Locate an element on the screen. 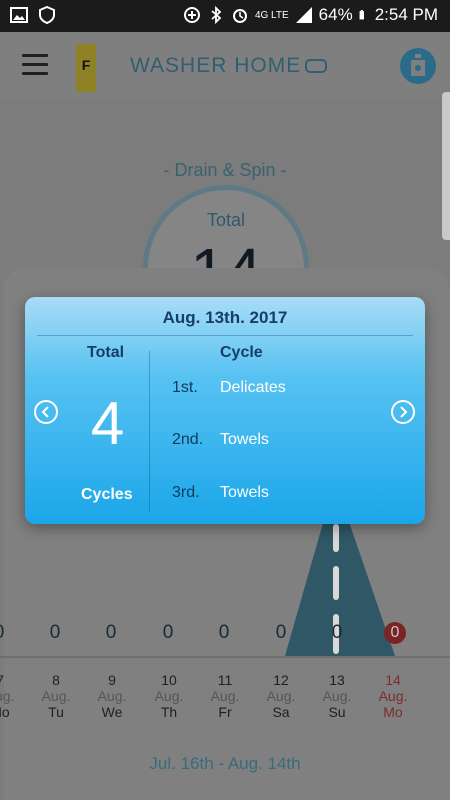 This screenshot has width=450, height=800. bluetooth-icon is located at coordinates (216, 15).